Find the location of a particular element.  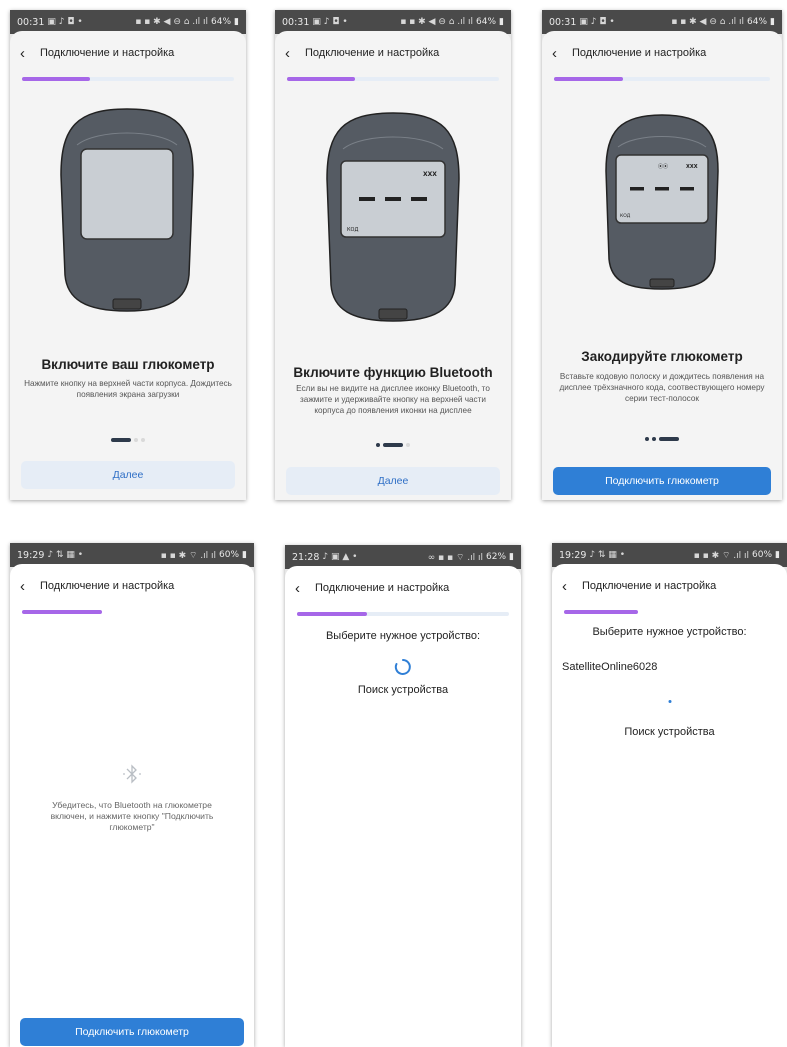

bluetooth-icon is located at coordinates (132, 774).